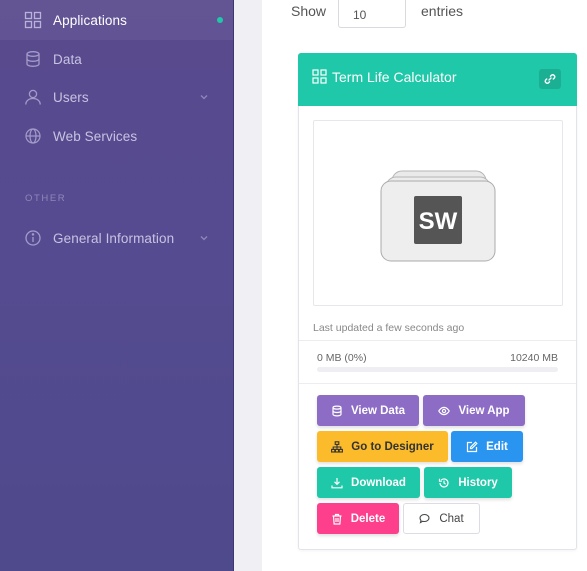  What do you see at coordinates (534, 358) in the screenshot?
I see `storage-max: 10240 MB` at bounding box center [534, 358].